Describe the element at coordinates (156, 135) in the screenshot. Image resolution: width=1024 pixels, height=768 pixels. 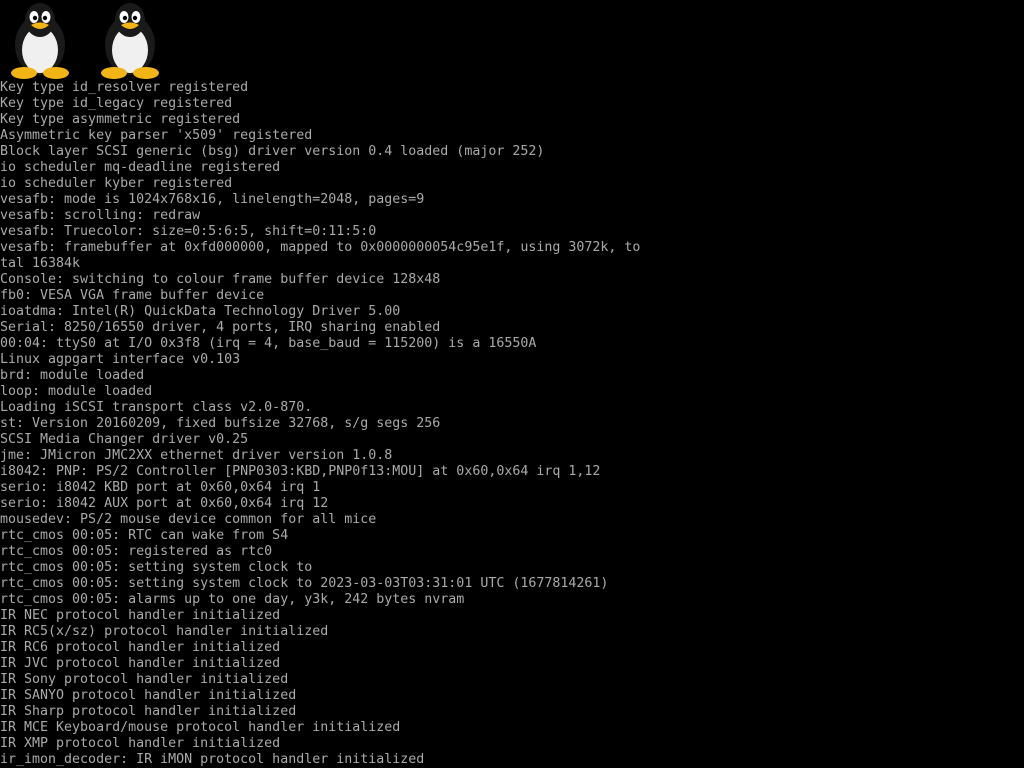
I see `log-line: Asymmetric key parser 'x509' registered` at that location.